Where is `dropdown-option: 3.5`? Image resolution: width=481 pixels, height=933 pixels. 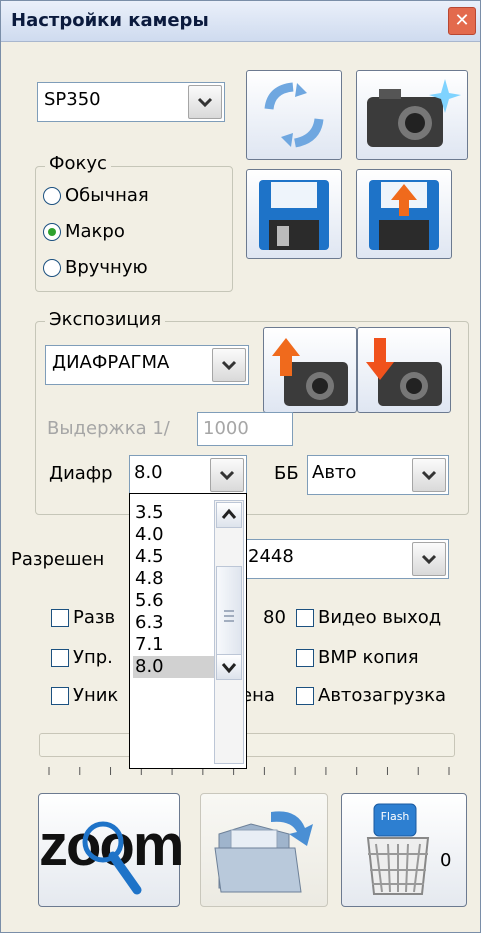
dropdown-option: 3.5 is located at coordinates (174, 513).